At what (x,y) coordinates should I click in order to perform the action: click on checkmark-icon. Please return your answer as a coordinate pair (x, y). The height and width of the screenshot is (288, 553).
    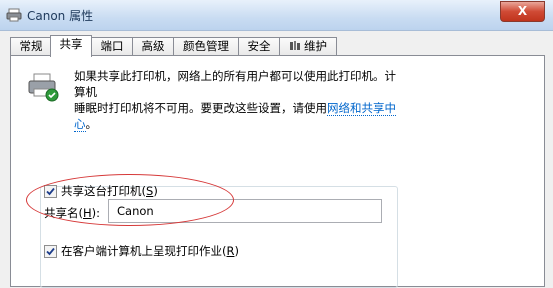
    Looking at the image, I should click on (50, 251).